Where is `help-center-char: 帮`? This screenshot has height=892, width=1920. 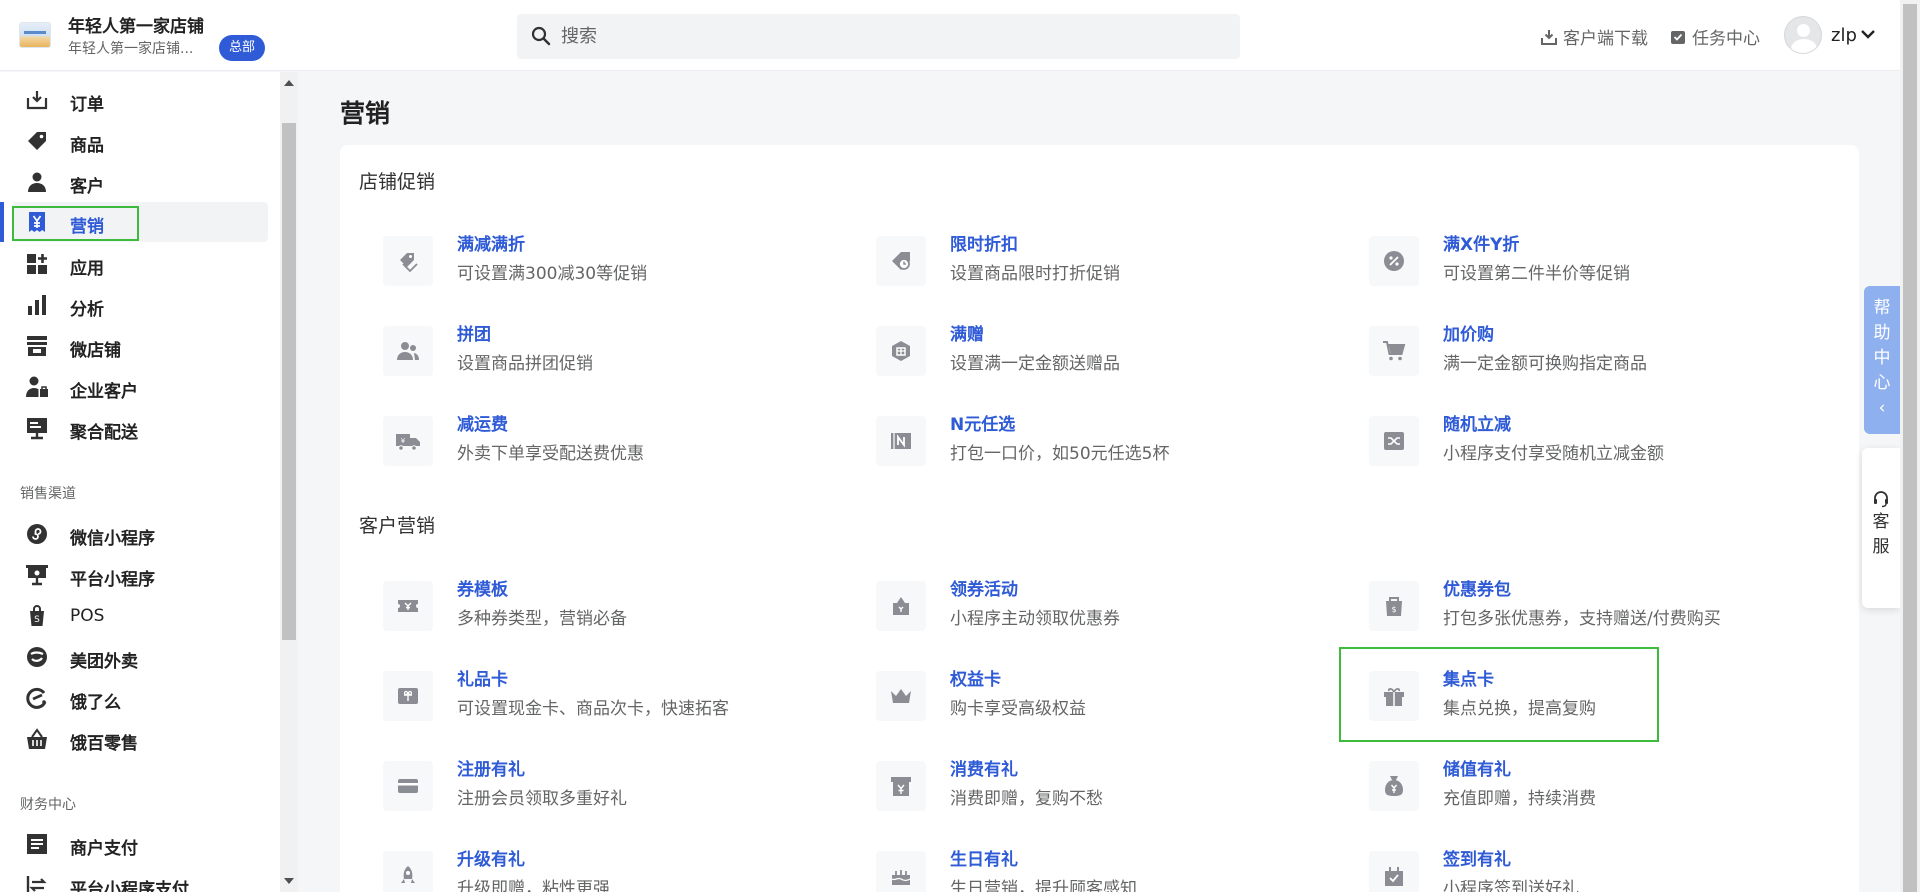 help-center-char: 帮 is located at coordinates (1882, 308).